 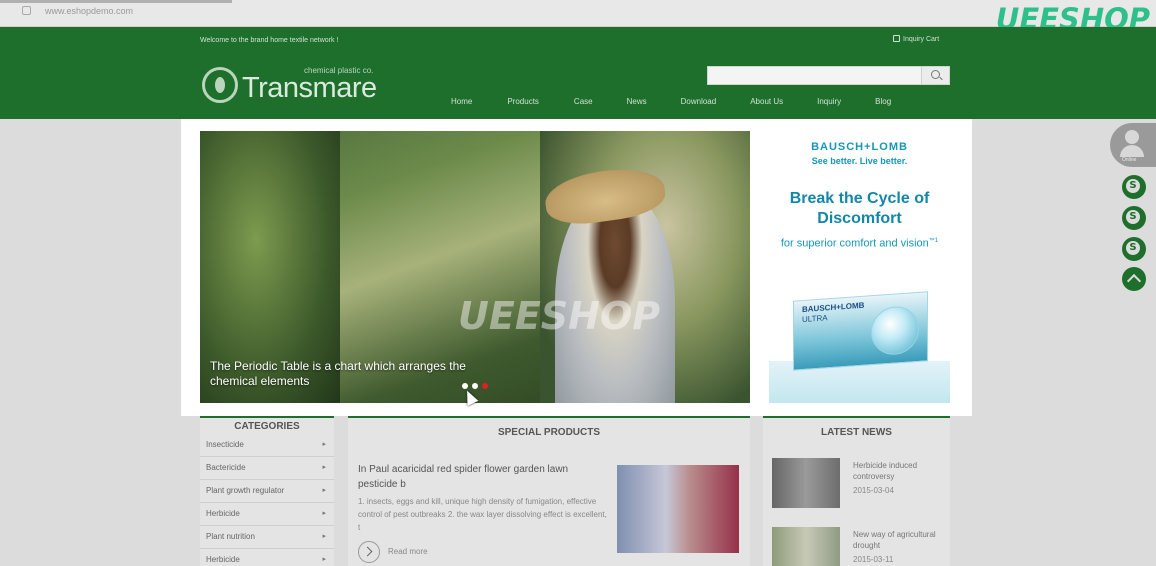 I want to click on user-body-icon, so click(x=1132, y=151).